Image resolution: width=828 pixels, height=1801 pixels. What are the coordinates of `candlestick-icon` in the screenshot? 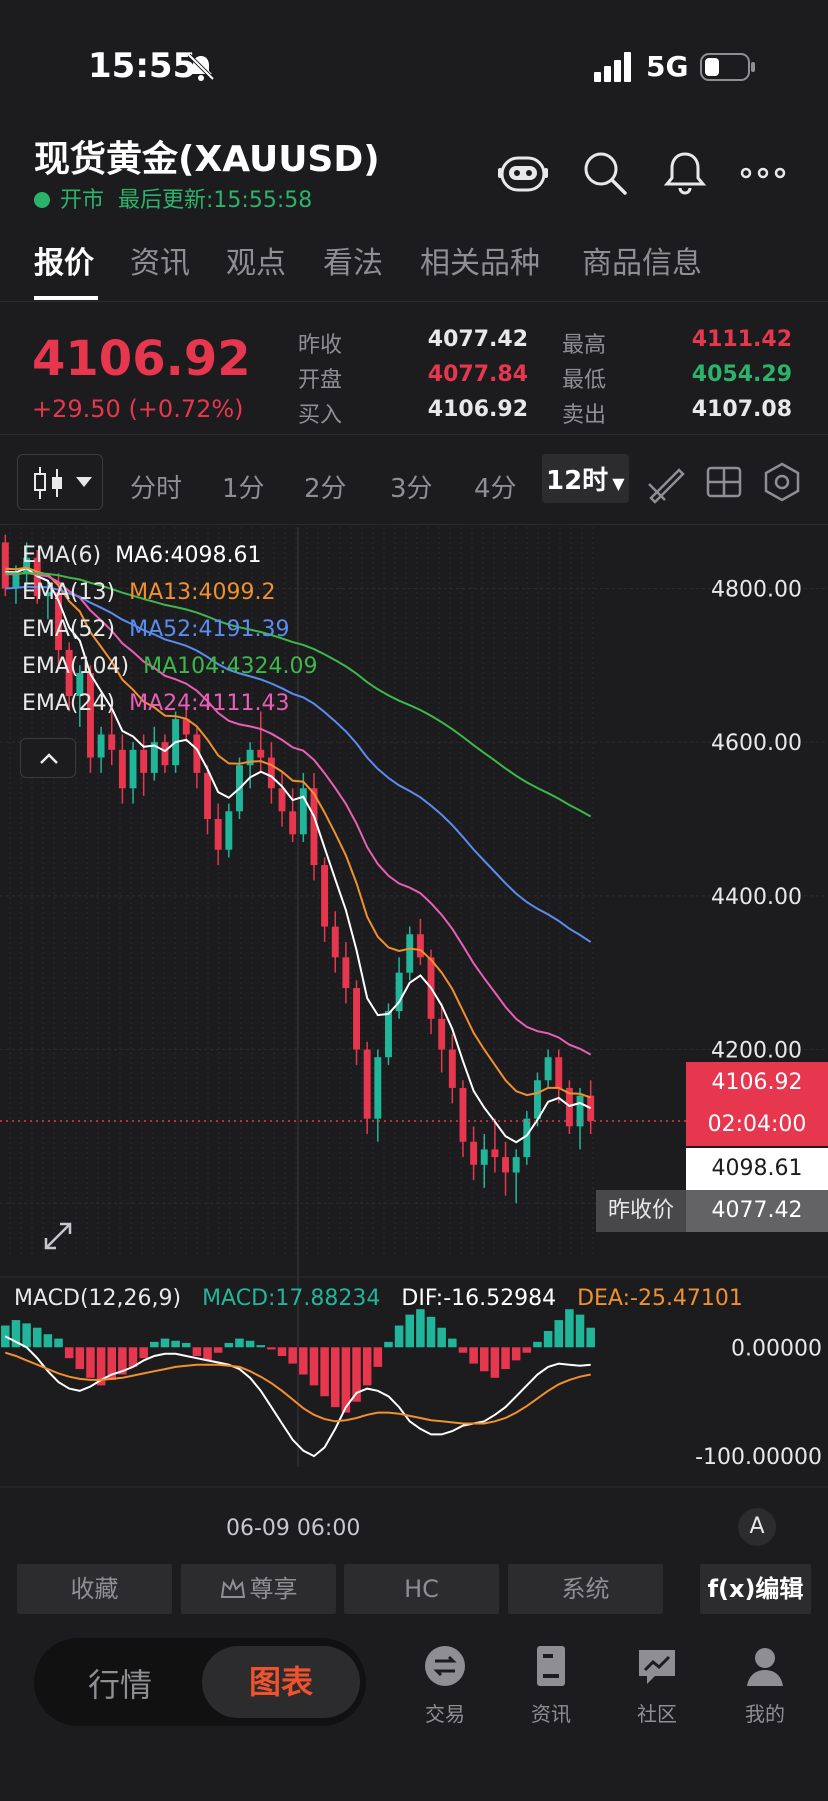 It's located at (48, 483).